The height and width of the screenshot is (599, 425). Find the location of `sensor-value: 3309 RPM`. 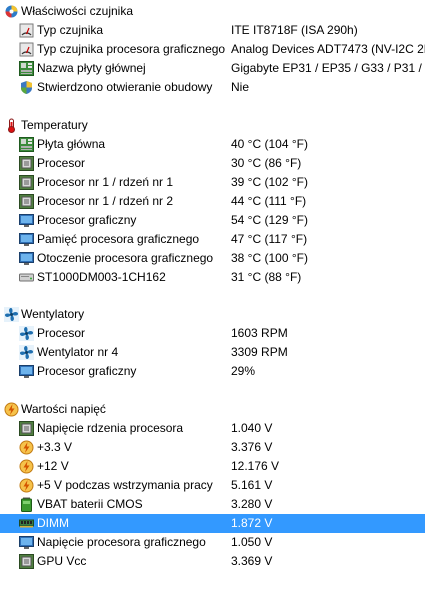

sensor-value: 3309 RPM is located at coordinates (259, 352).